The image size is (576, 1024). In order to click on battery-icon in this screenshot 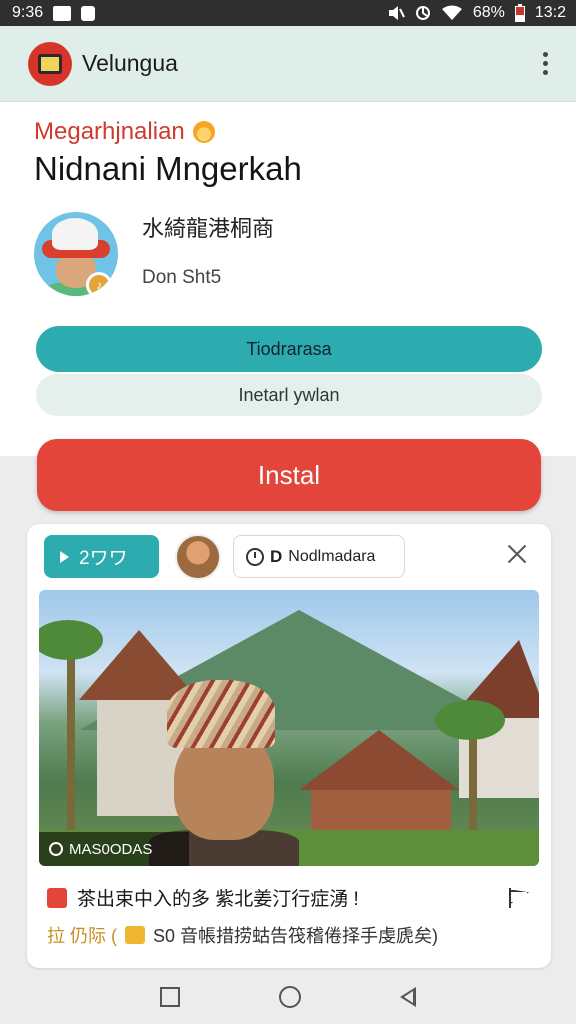, I will do `click(519, 13)`.